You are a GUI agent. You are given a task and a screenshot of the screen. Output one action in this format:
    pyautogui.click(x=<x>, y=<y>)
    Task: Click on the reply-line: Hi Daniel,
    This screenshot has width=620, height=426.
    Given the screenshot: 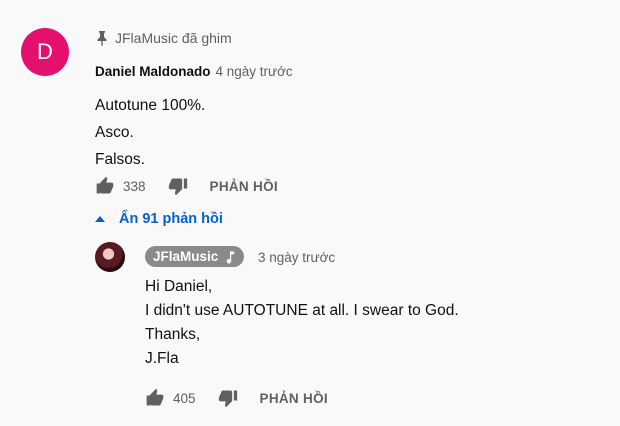 What is the action you would take?
    pyautogui.click(x=179, y=286)
    